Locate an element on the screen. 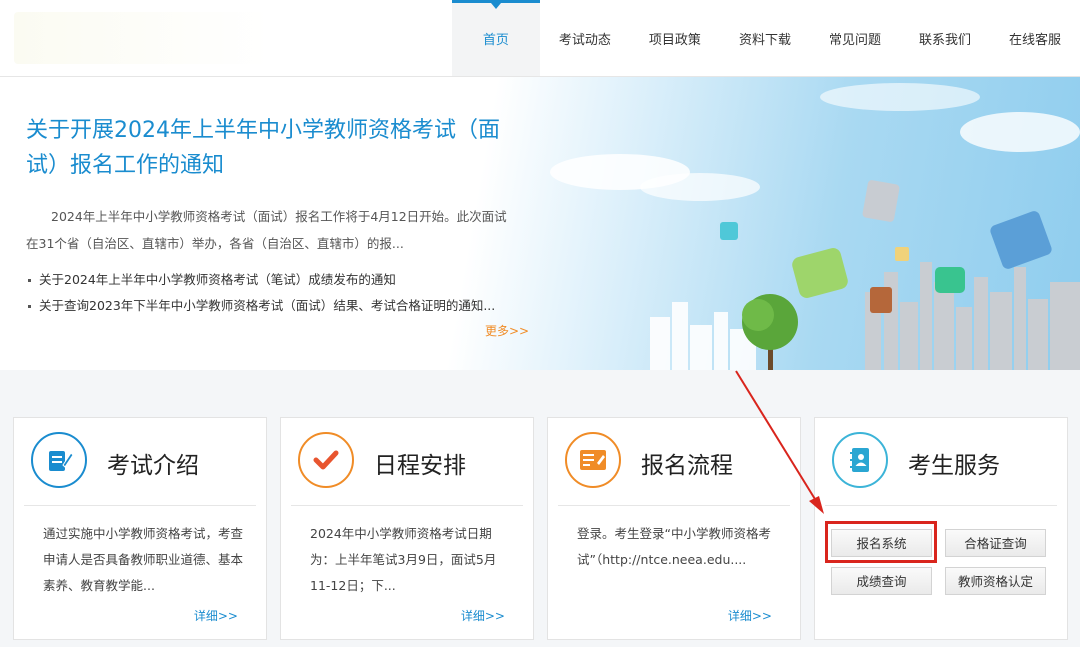 The height and width of the screenshot is (647, 1080). nav-policy: 项目政策 is located at coordinates (675, 38).